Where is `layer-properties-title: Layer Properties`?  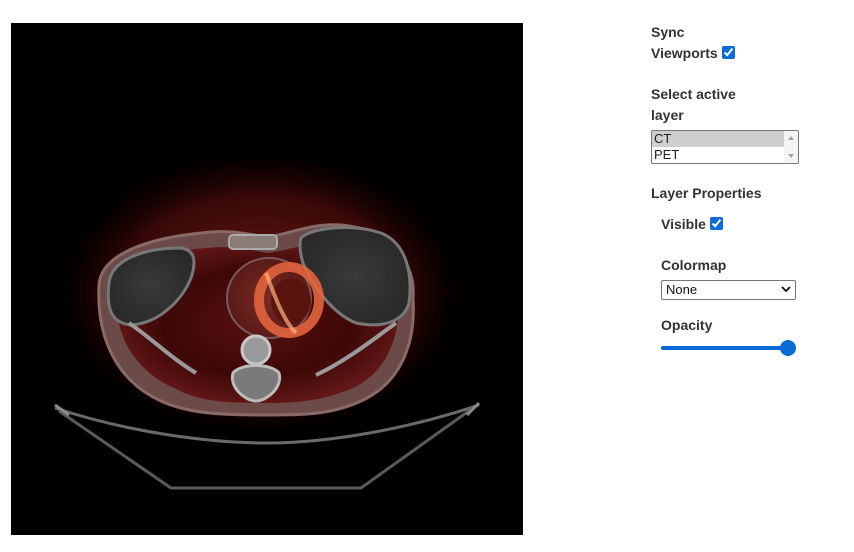
layer-properties-title: Layer Properties is located at coordinates (706, 193).